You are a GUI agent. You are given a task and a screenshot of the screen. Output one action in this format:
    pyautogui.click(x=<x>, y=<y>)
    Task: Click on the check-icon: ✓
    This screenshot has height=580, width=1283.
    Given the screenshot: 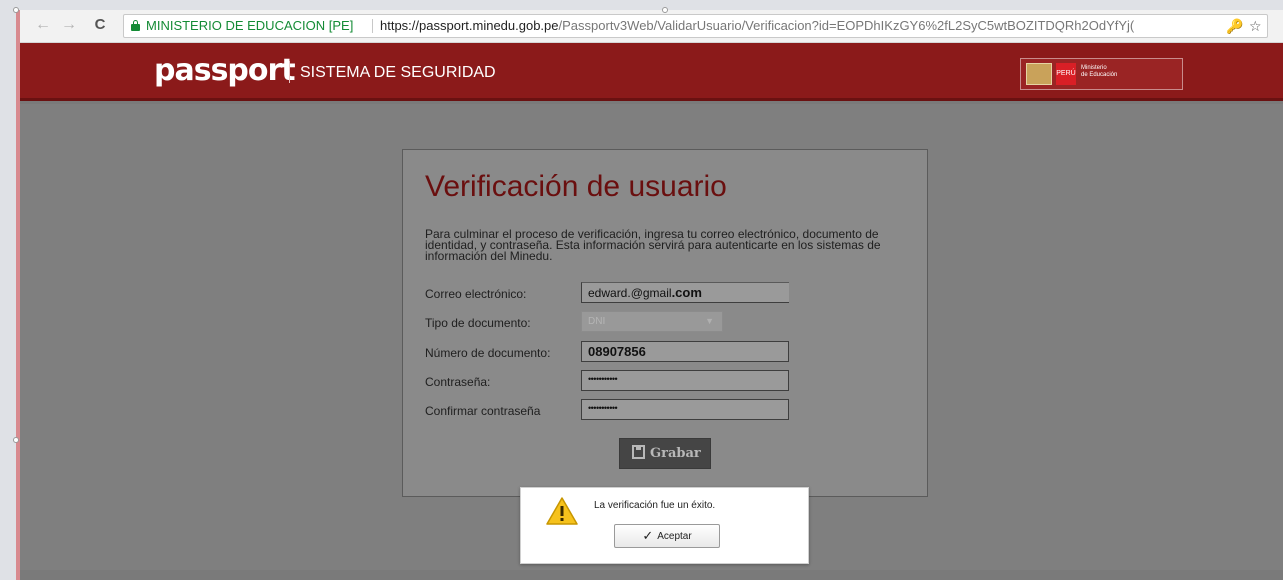 What is the action you would take?
    pyautogui.click(x=648, y=535)
    